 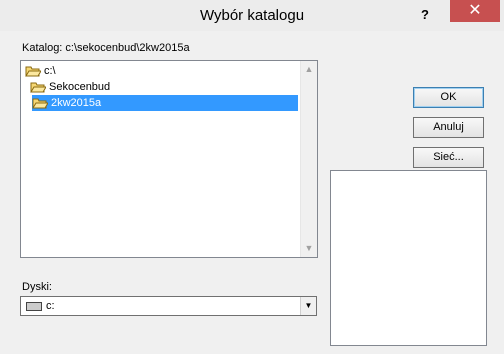 What do you see at coordinates (308, 306) in the screenshot?
I see `chevron-down-icon: ▼` at bounding box center [308, 306].